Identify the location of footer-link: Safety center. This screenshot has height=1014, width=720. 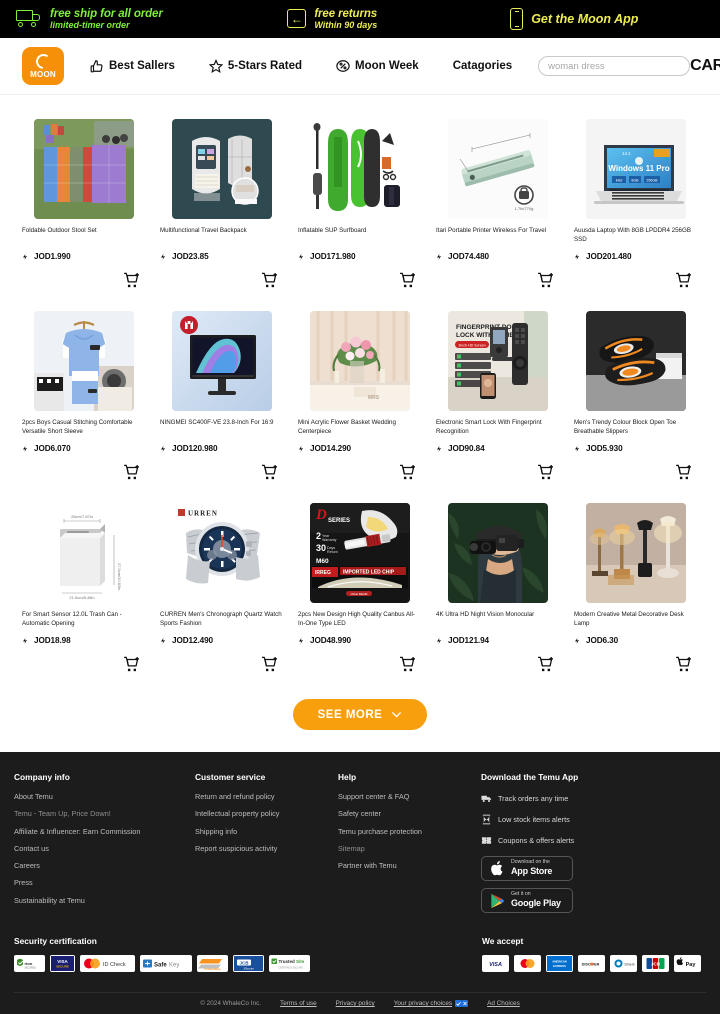
(409, 814).